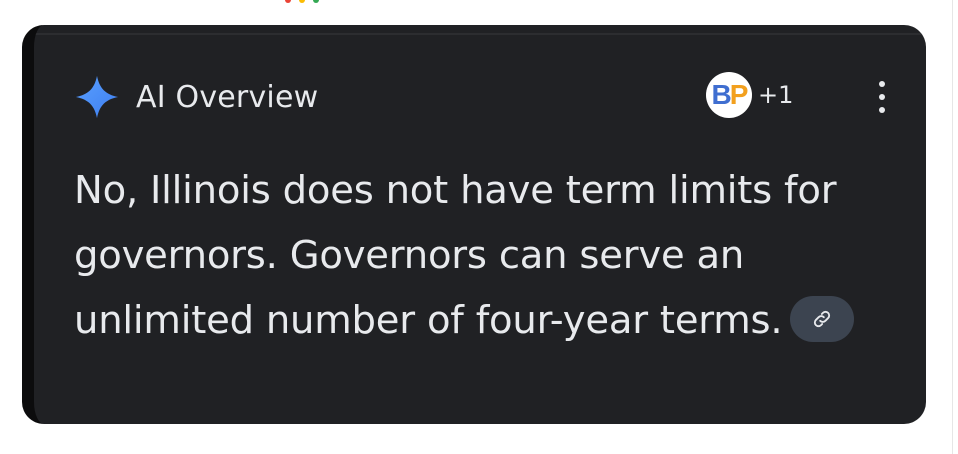 The width and height of the screenshot is (958, 454). Describe the element at coordinates (480, 34) in the screenshot. I see `card-divider` at that location.